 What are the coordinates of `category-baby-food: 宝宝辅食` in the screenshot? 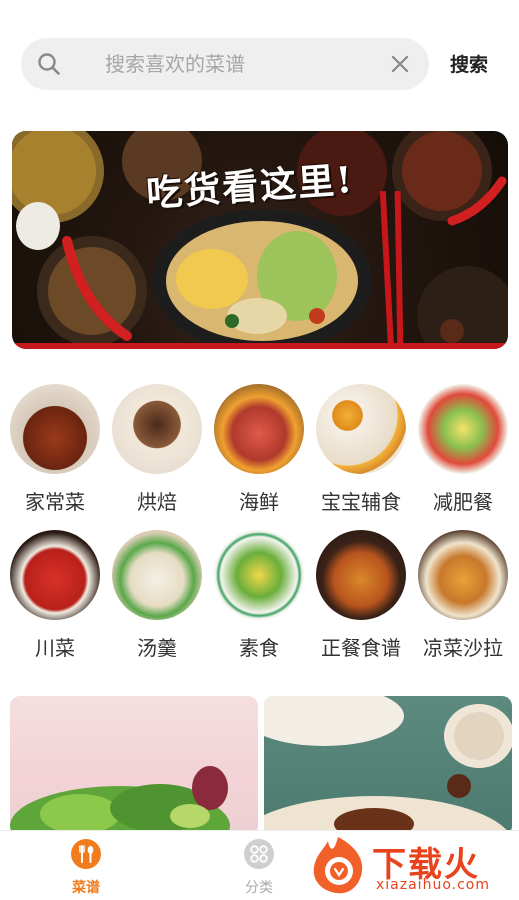 It's located at (361, 449).